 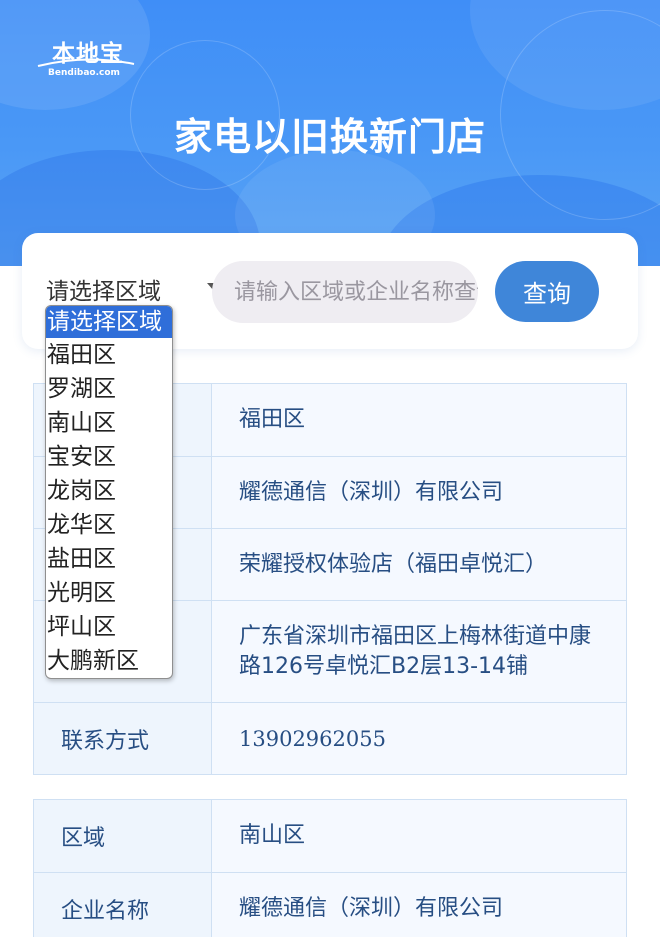 I want to click on bendibao-logo: 本地宝 Bendibao.com, so click(x=88, y=58).